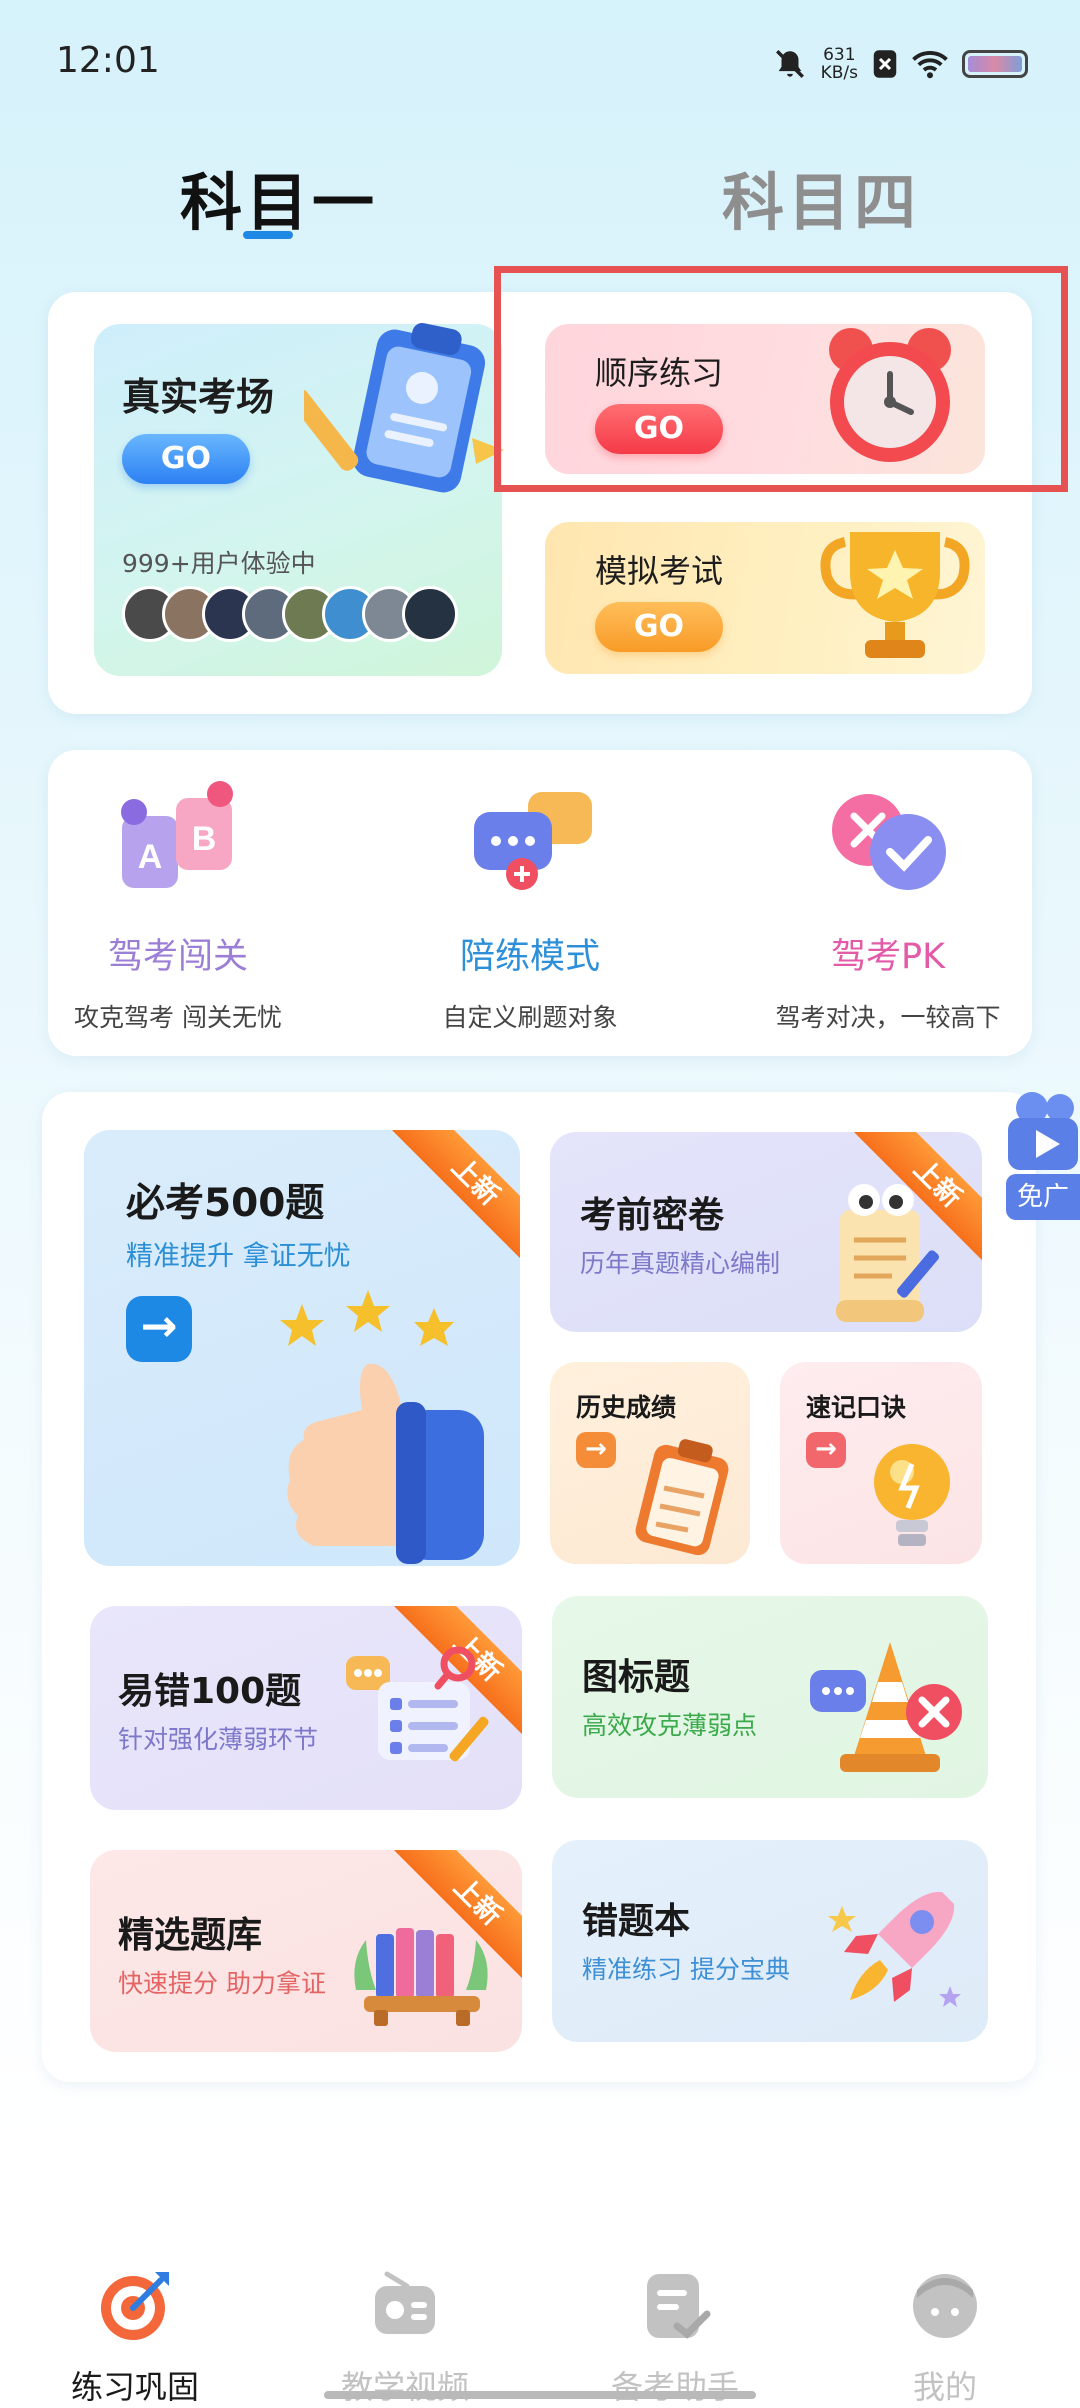 This screenshot has width=1080, height=2408. I want to click on traffic-signs-sub: 高效攻克薄弱点, so click(670, 1725).